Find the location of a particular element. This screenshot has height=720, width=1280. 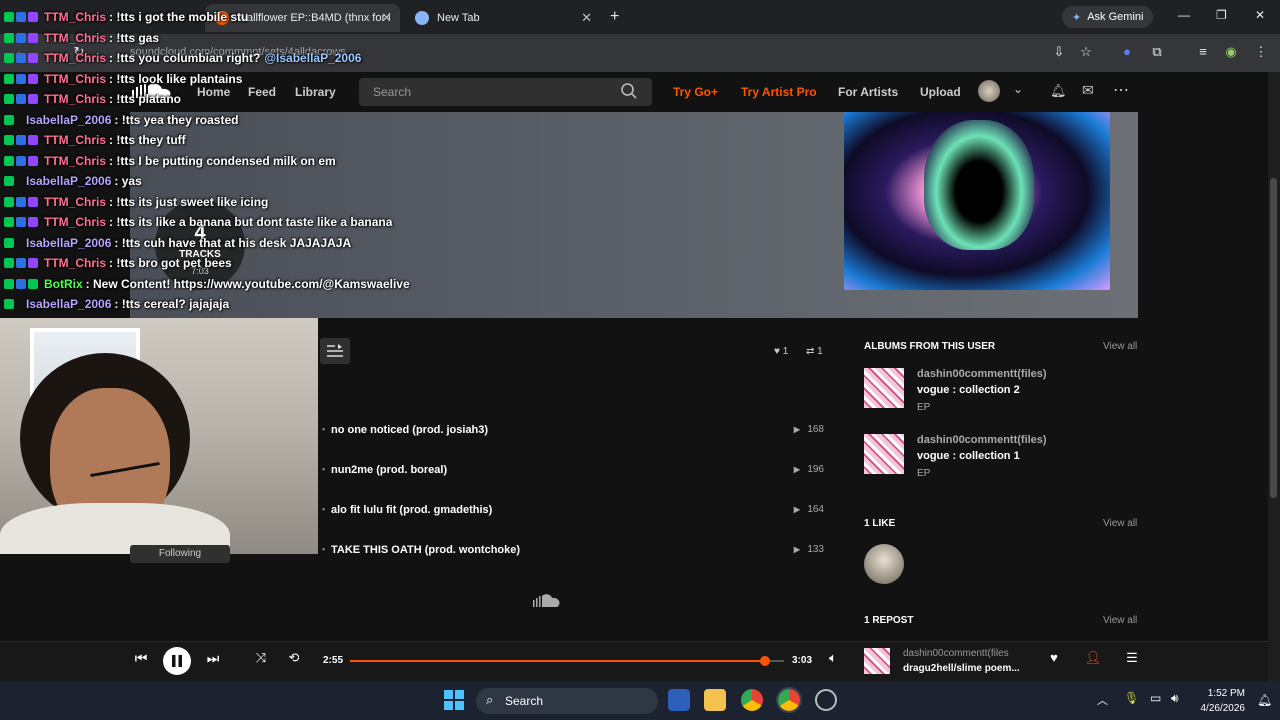

minimize-icon: — is located at coordinates (1184, 15).